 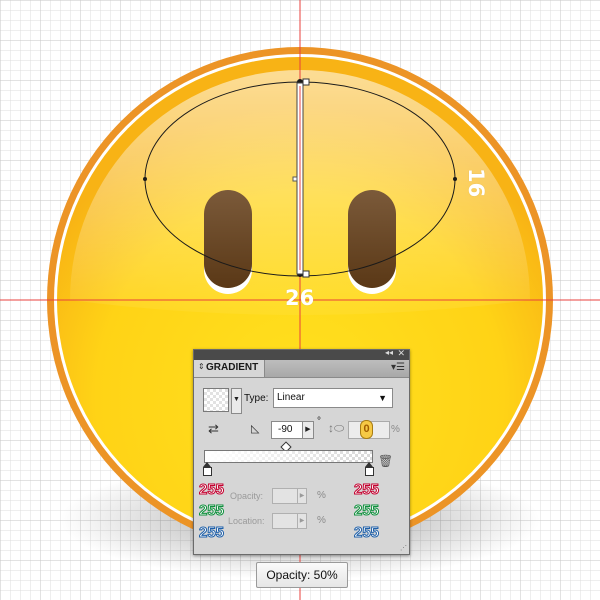 I want to click on tab-gradient: ⇕ GRADIENT, so click(x=229, y=368).